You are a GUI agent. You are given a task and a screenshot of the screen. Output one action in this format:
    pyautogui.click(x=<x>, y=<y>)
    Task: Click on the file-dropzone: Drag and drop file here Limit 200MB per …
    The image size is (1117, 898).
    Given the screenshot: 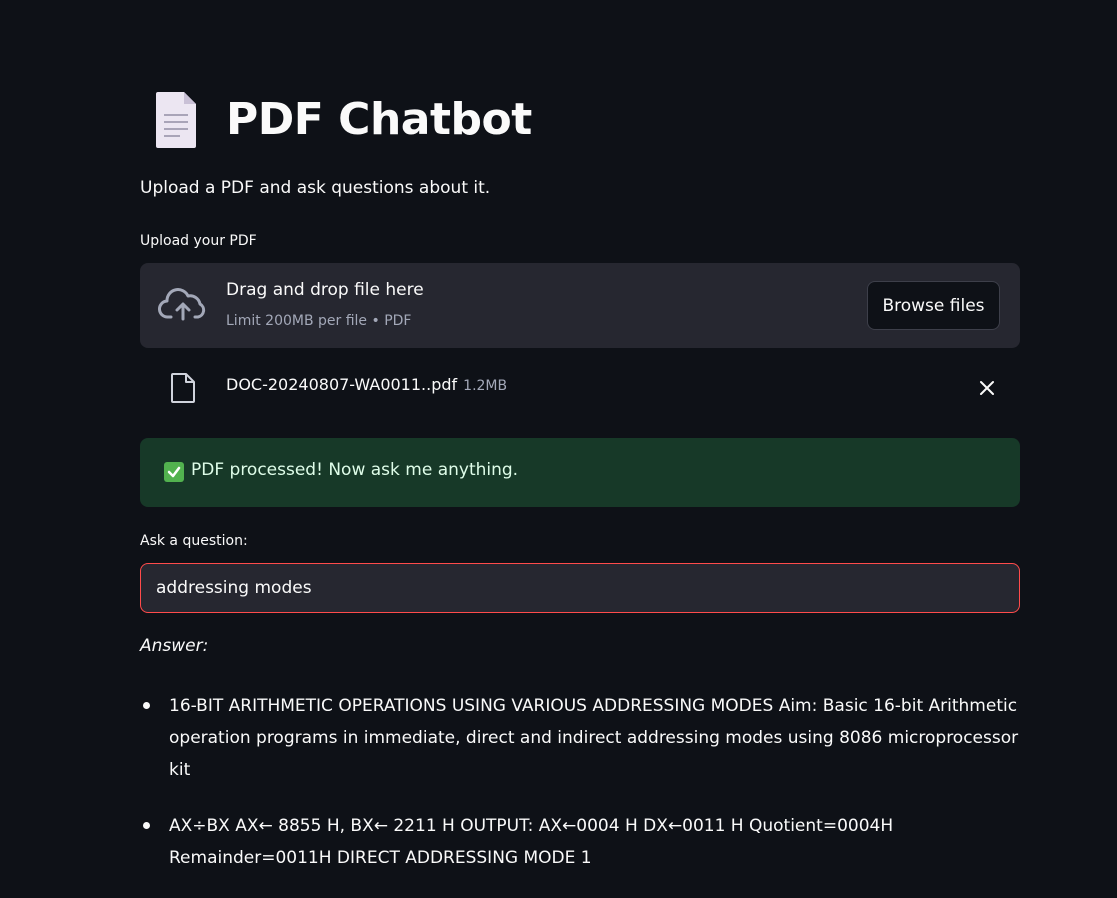 What is the action you would take?
    pyautogui.click(x=580, y=305)
    